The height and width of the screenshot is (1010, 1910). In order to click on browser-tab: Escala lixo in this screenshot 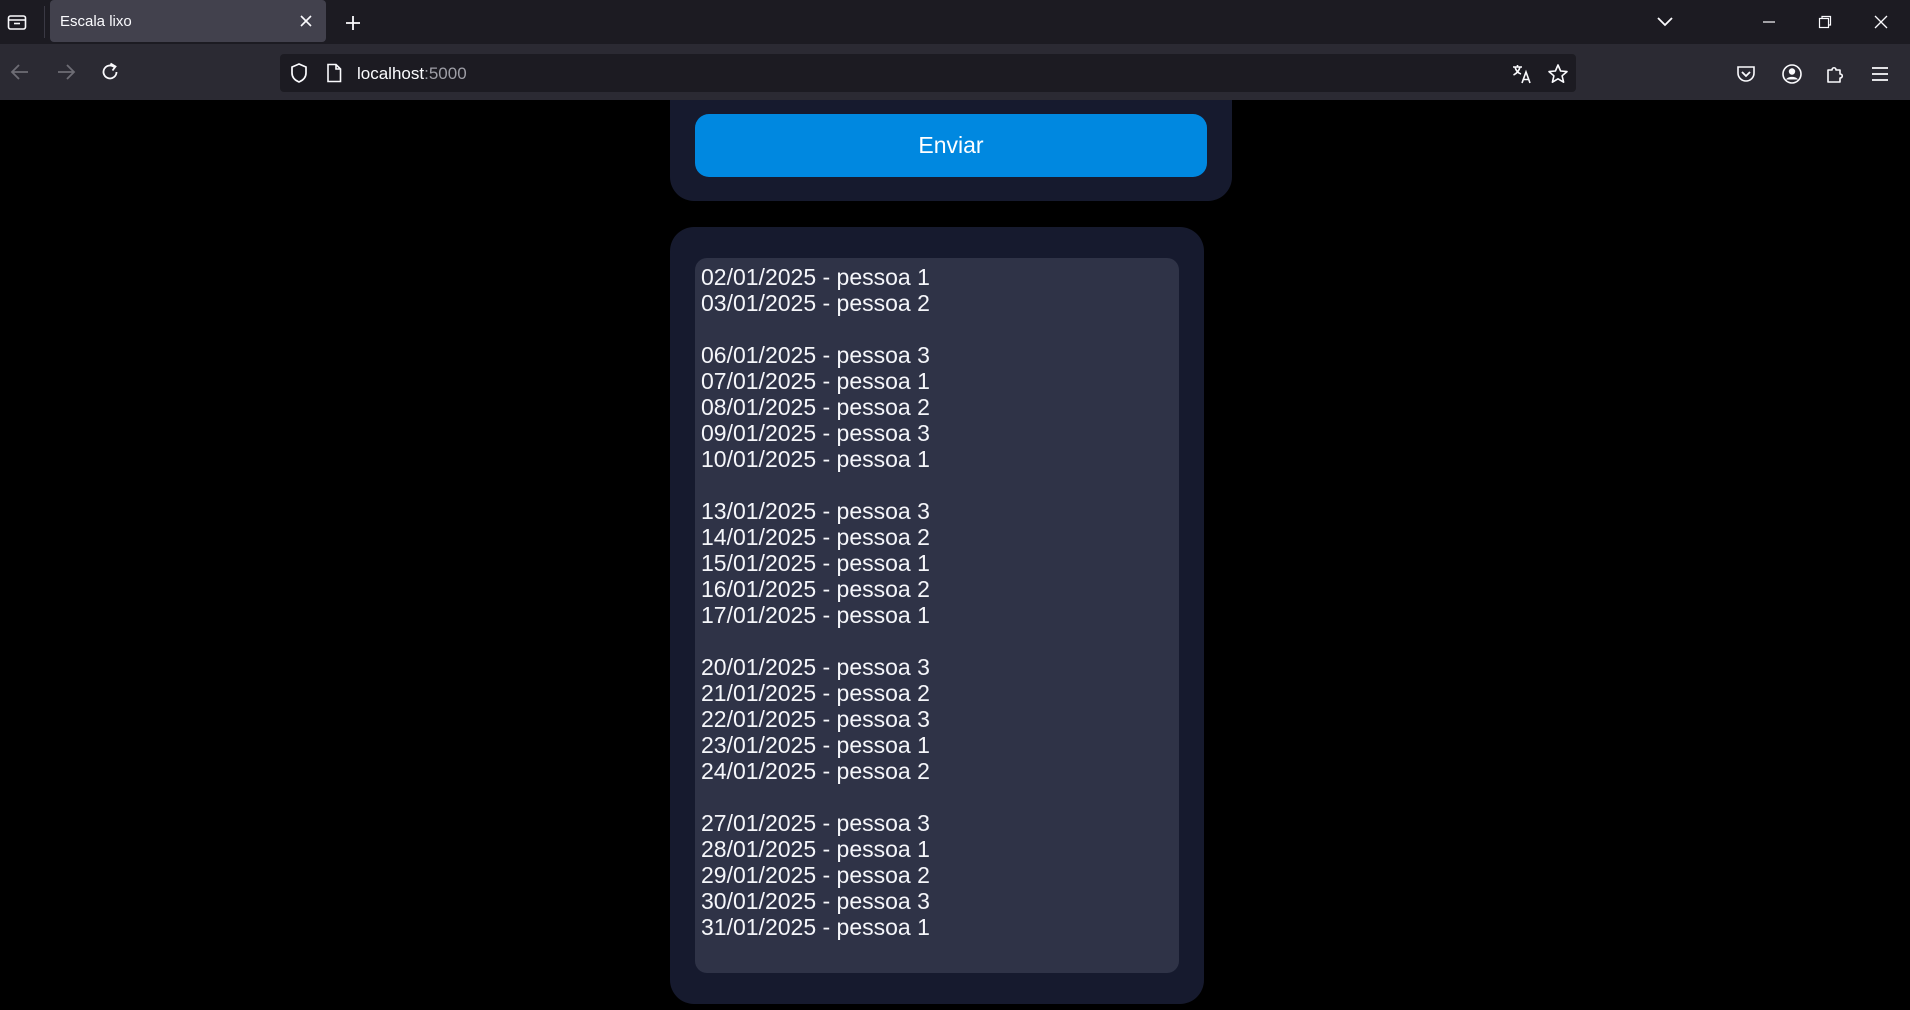, I will do `click(188, 21)`.